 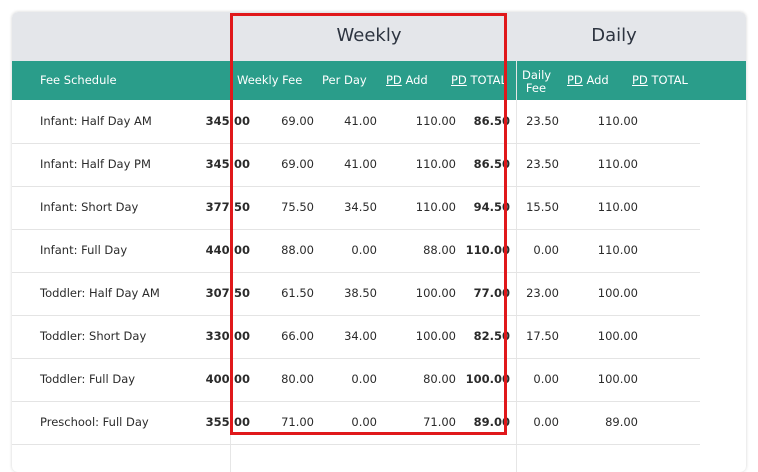 What do you see at coordinates (491, 293) in the screenshot?
I see `cell-daily-fee: 77.00` at bounding box center [491, 293].